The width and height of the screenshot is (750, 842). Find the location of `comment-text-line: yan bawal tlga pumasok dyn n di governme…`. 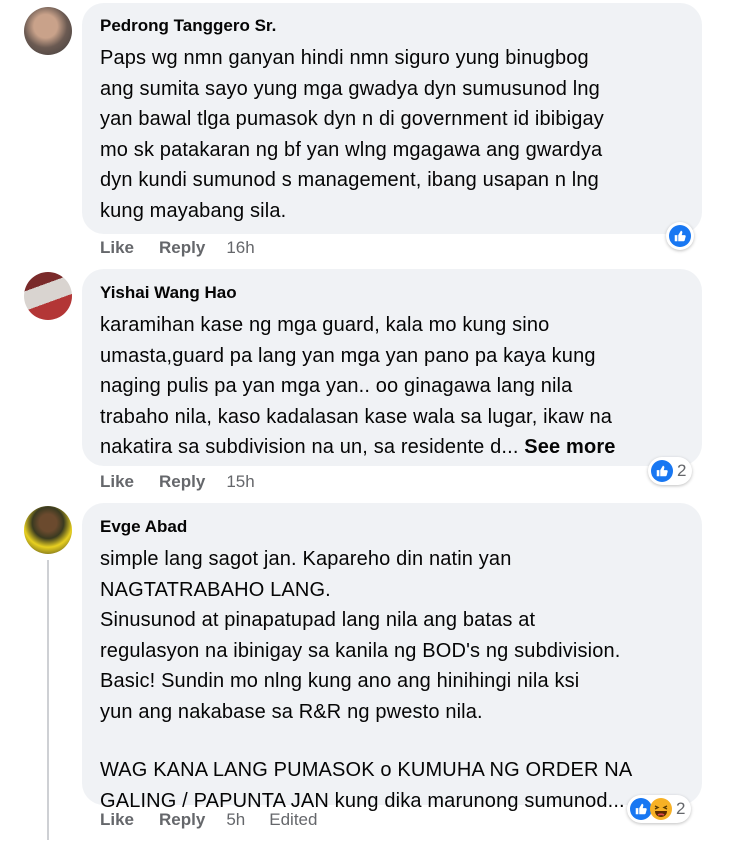

comment-text-line: yan bawal tlga pumasok dyn n di governme… is located at coordinates (352, 119).